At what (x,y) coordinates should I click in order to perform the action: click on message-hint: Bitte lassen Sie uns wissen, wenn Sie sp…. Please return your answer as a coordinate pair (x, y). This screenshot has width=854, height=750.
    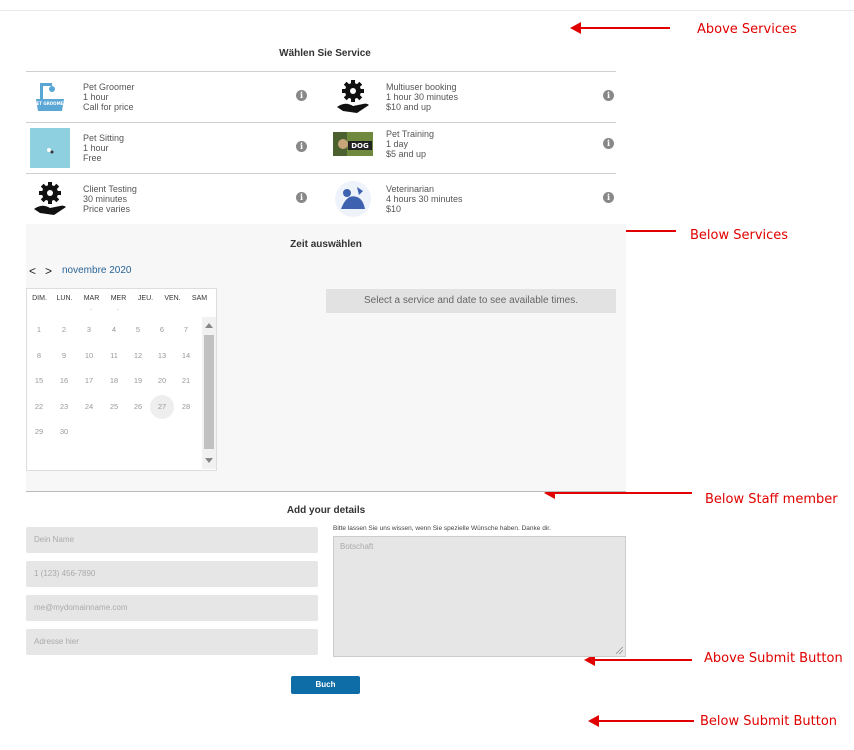
    Looking at the image, I should click on (442, 528).